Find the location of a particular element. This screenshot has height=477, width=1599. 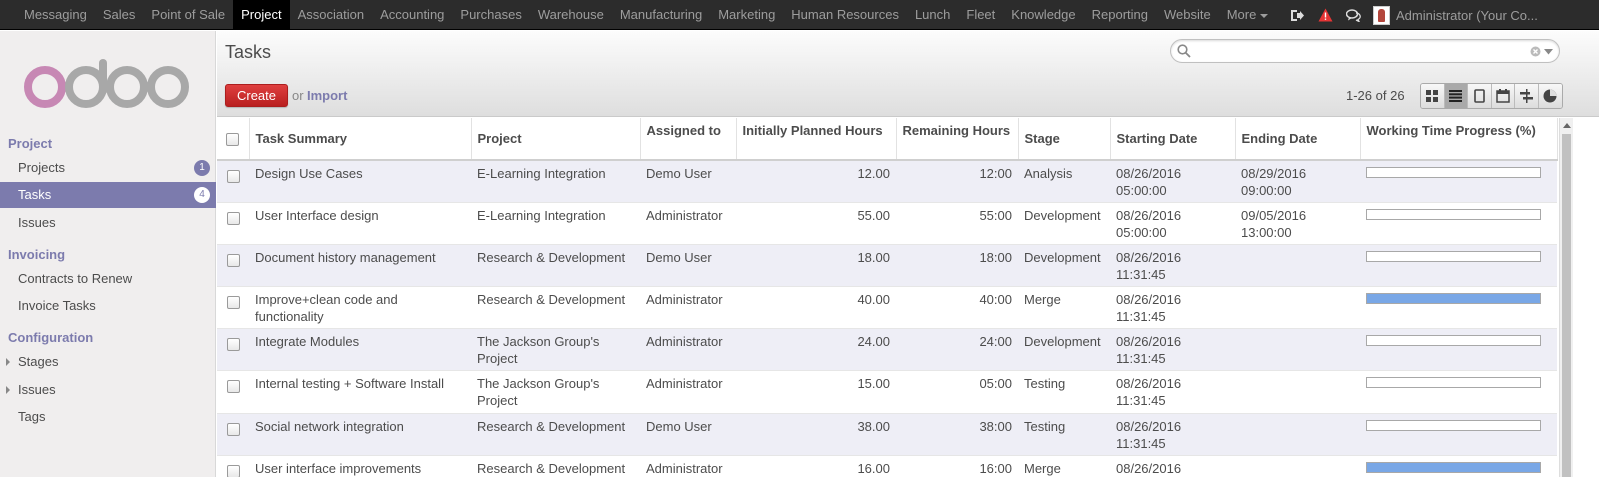

cell-remaining-hours: 24:00 is located at coordinates (957, 350).